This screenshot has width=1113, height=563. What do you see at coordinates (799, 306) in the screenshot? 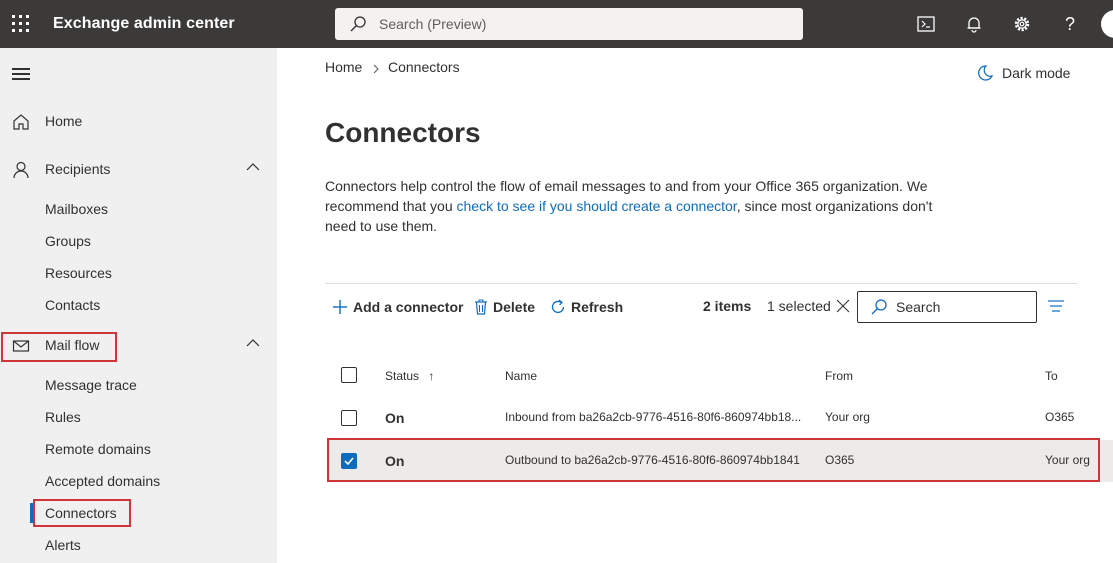
I see `selected-count: 1 selected` at bounding box center [799, 306].